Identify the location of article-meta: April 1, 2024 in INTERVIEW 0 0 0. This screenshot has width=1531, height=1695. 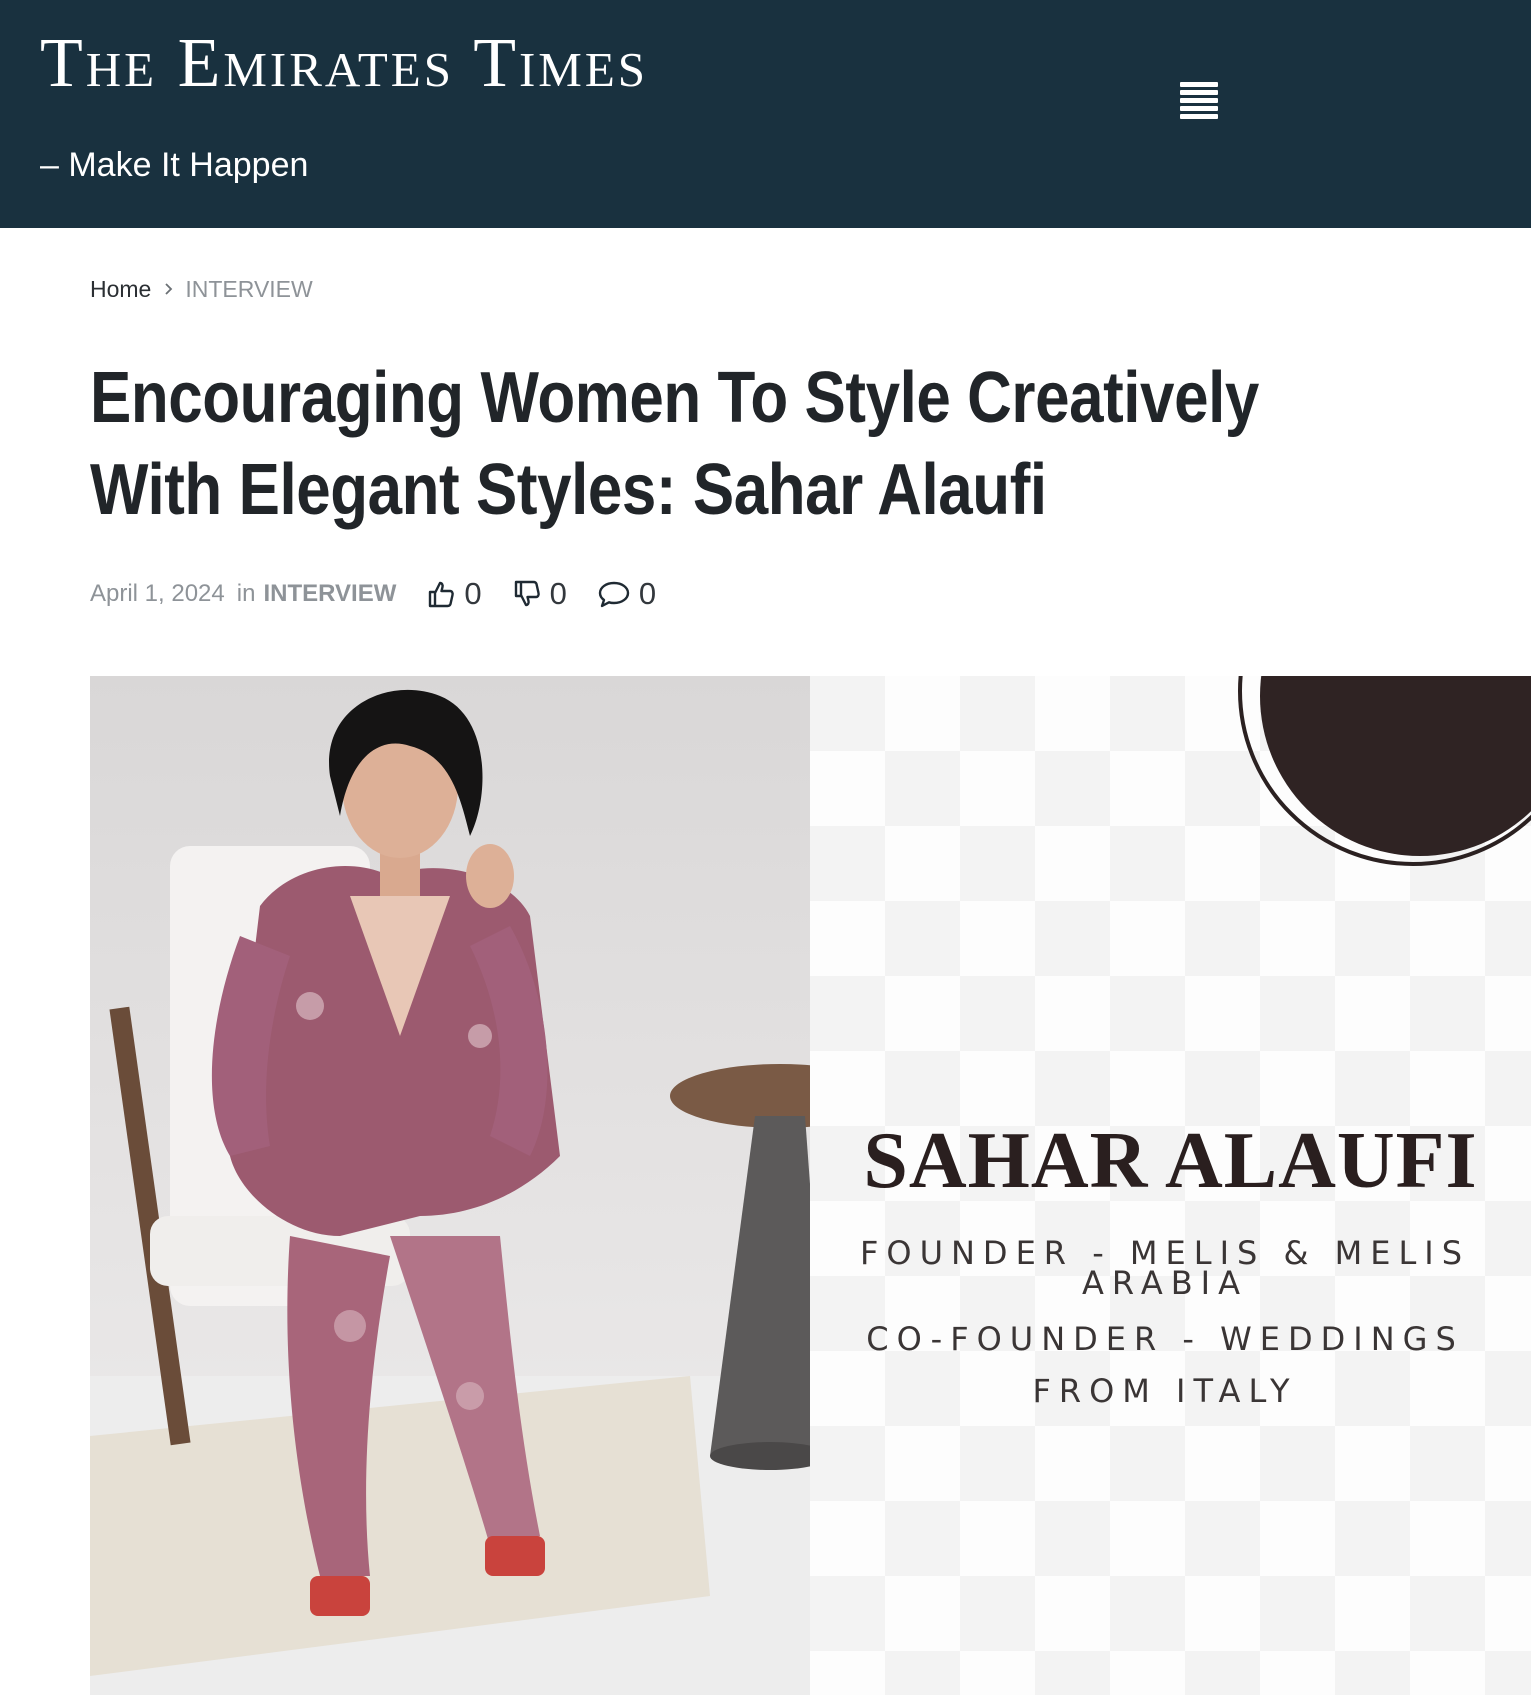
(373, 594).